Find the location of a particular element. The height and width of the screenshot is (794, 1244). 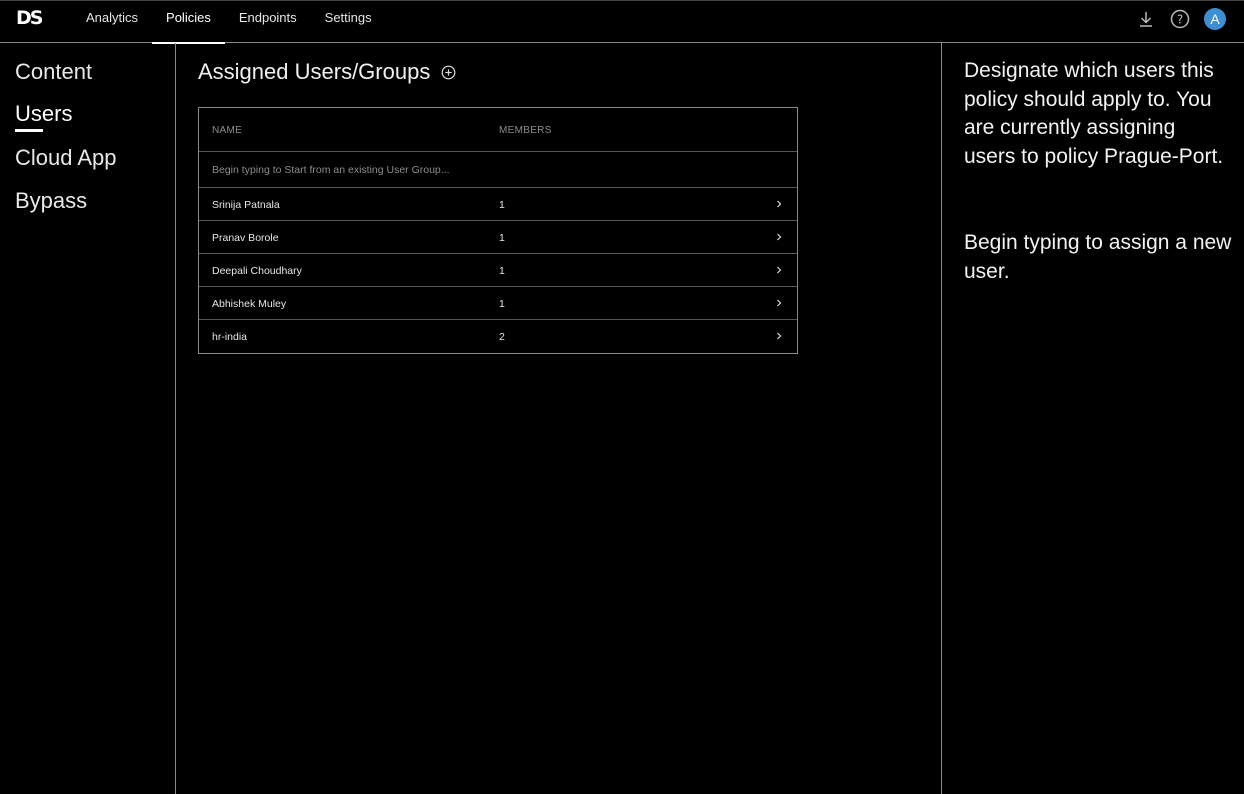

row-name: Abhishek Muley is located at coordinates (249, 304).